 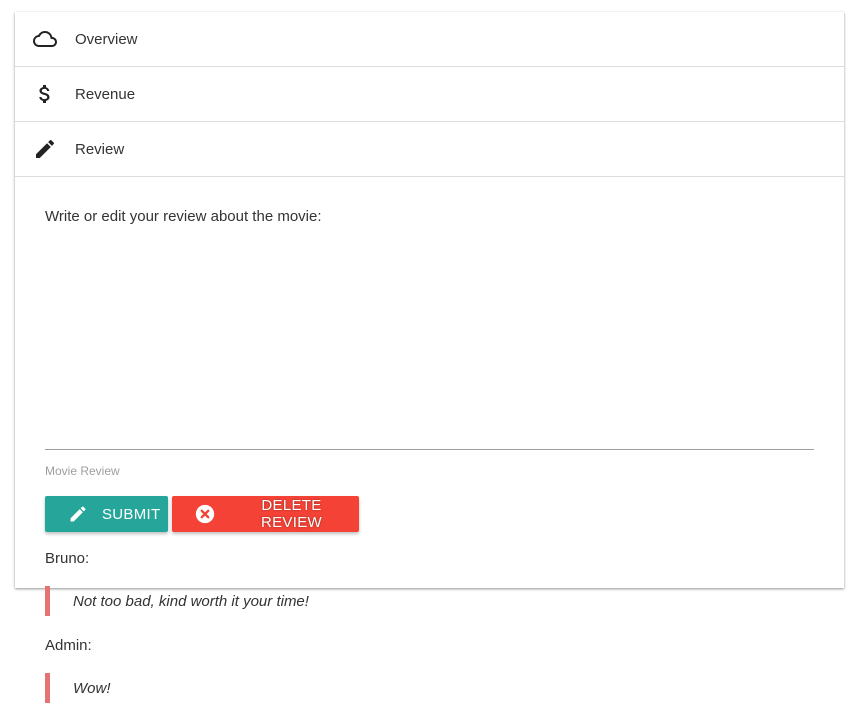 I want to click on review-input, so click(x=429, y=434).